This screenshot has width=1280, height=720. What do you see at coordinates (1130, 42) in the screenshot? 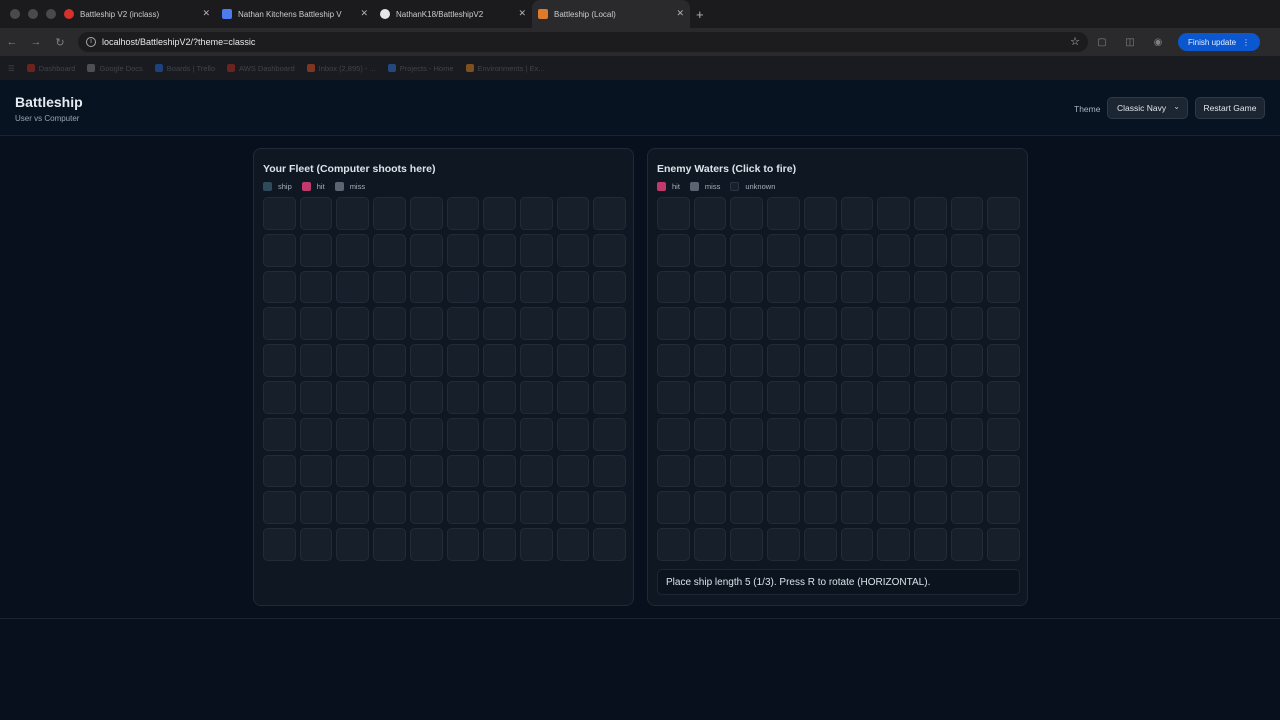
I see `sidebar-icon: ◫` at bounding box center [1130, 42].